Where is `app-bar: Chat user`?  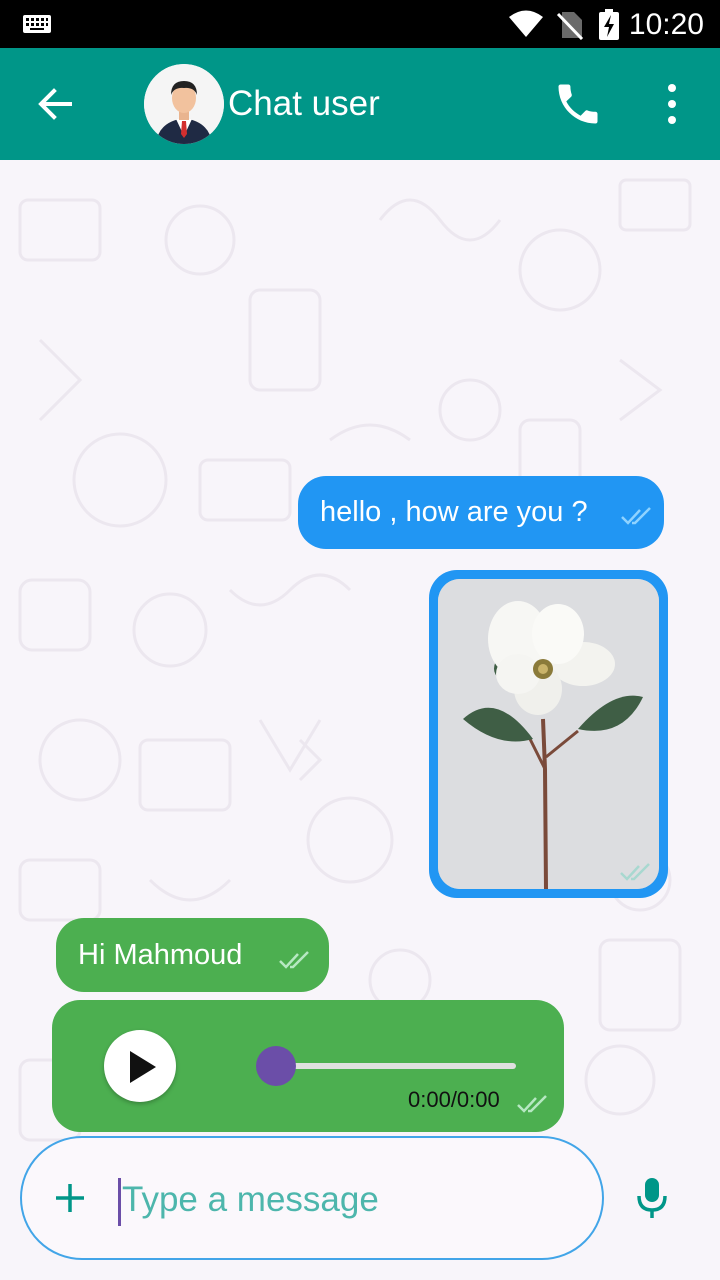
app-bar: Chat user is located at coordinates (360, 104).